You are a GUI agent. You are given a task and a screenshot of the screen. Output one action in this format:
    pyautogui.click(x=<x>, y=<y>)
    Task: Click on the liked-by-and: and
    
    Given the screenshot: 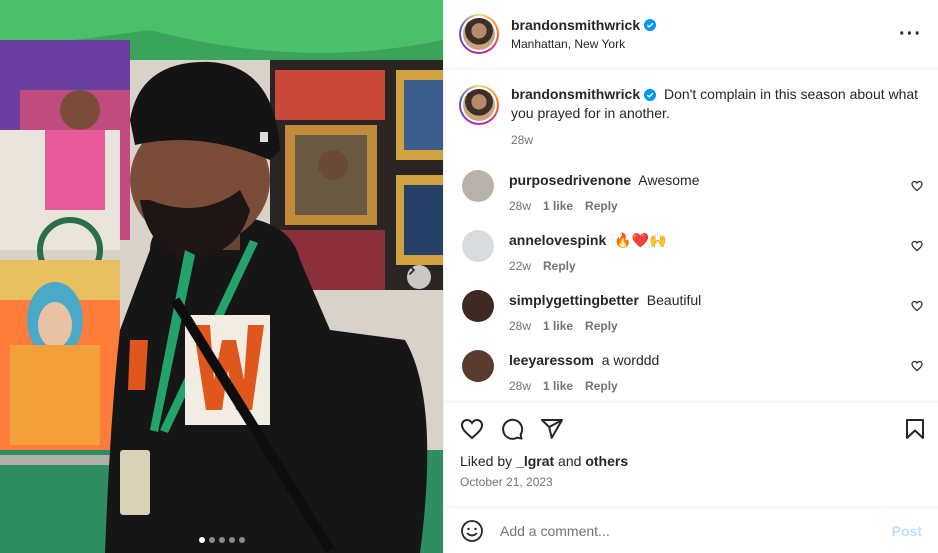 What is the action you would take?
    pyautogui.click(x=570, y=461)
    